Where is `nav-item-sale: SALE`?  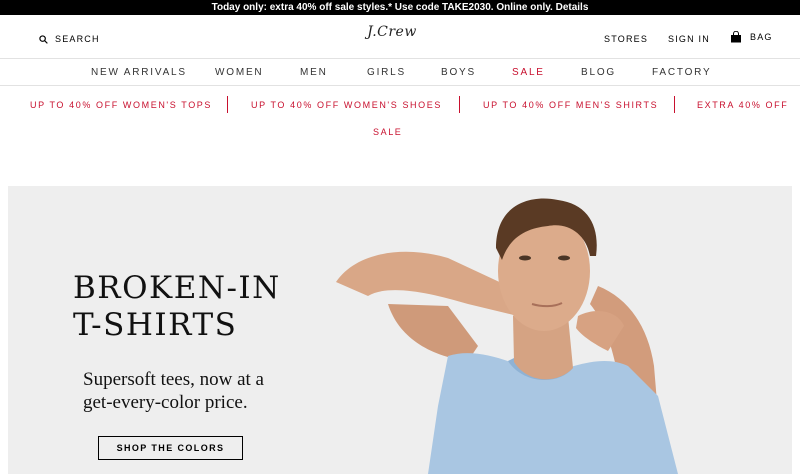
nav-item-sale: SALE is located at coordinates (528, 72).